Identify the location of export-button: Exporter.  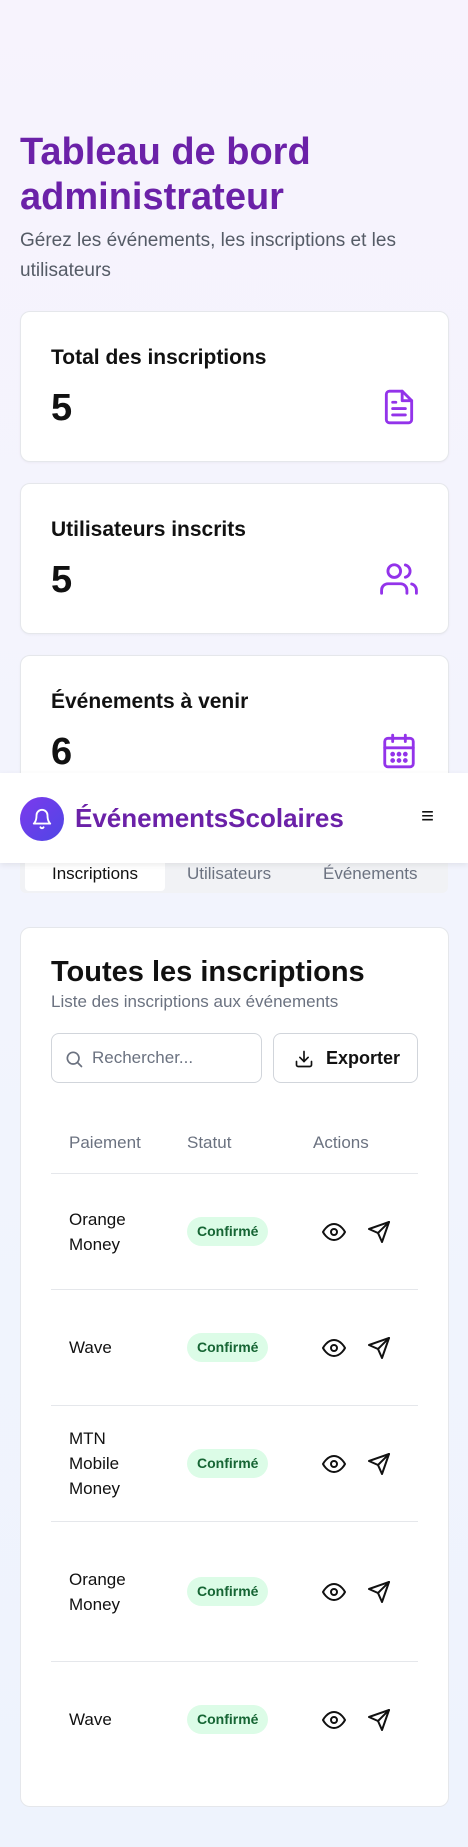
(345, 1058).